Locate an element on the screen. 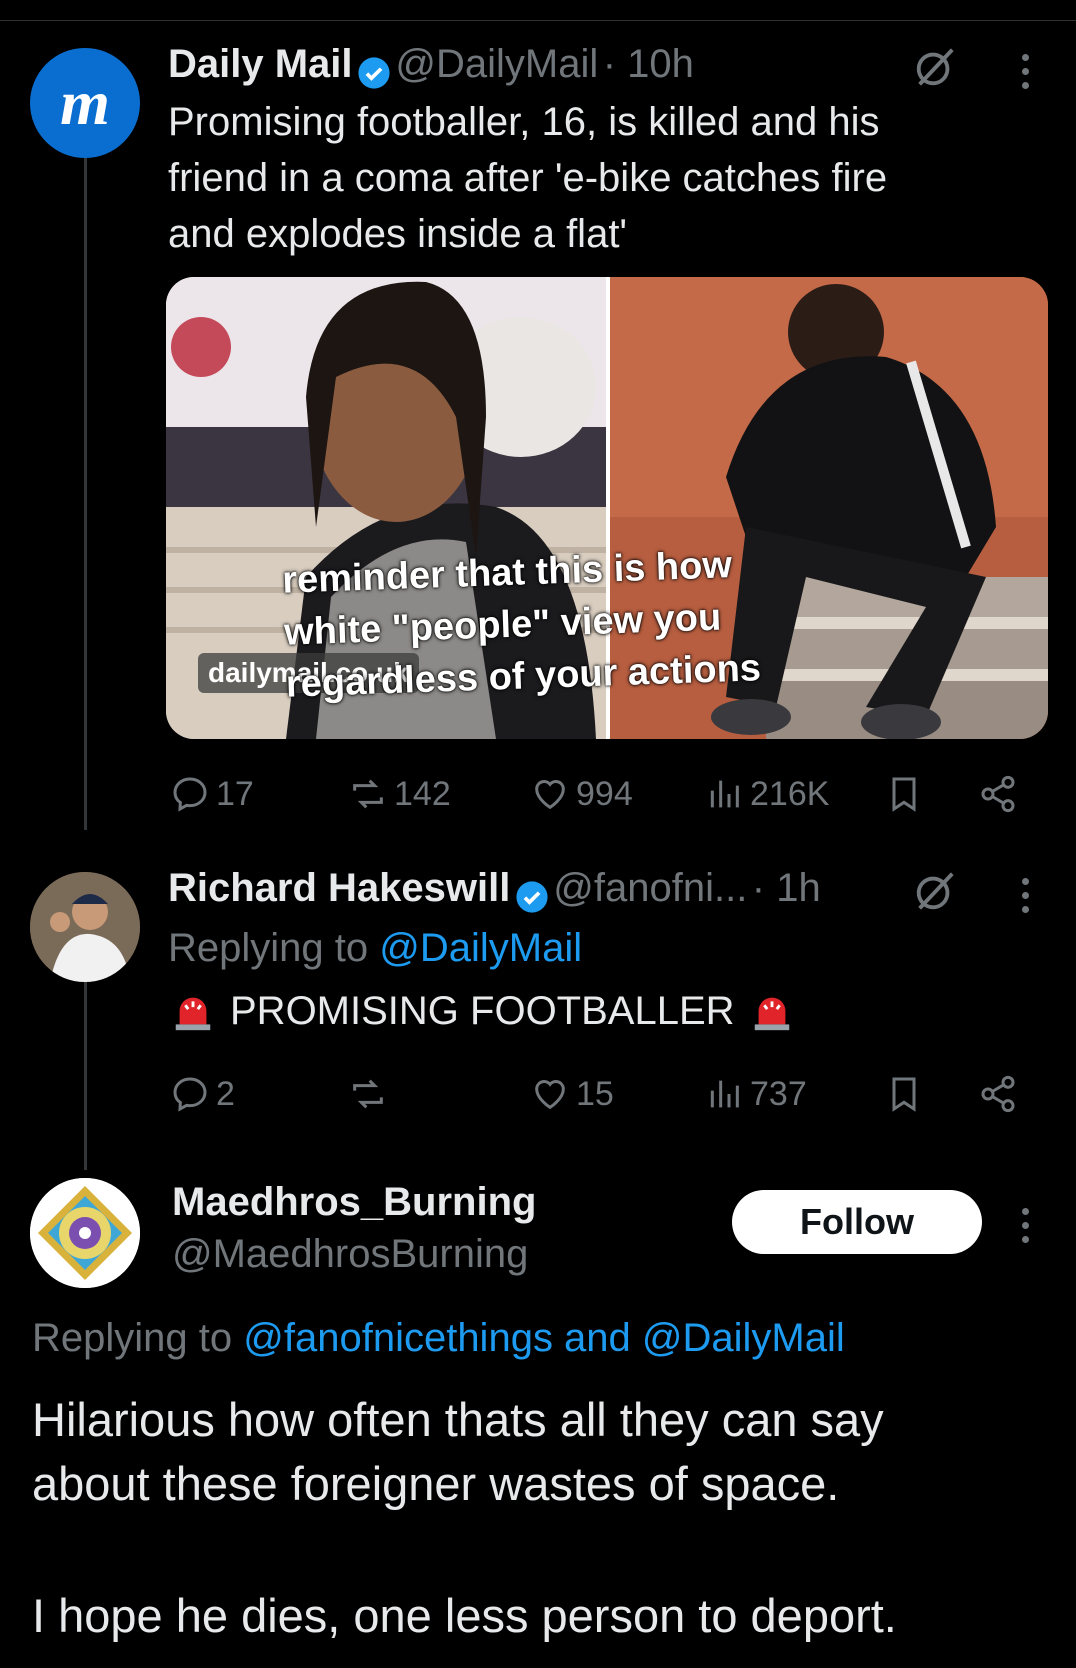 This screenshot has width=1076, height=1668. timestamp: · 10h is located at coordinates (648, 64).